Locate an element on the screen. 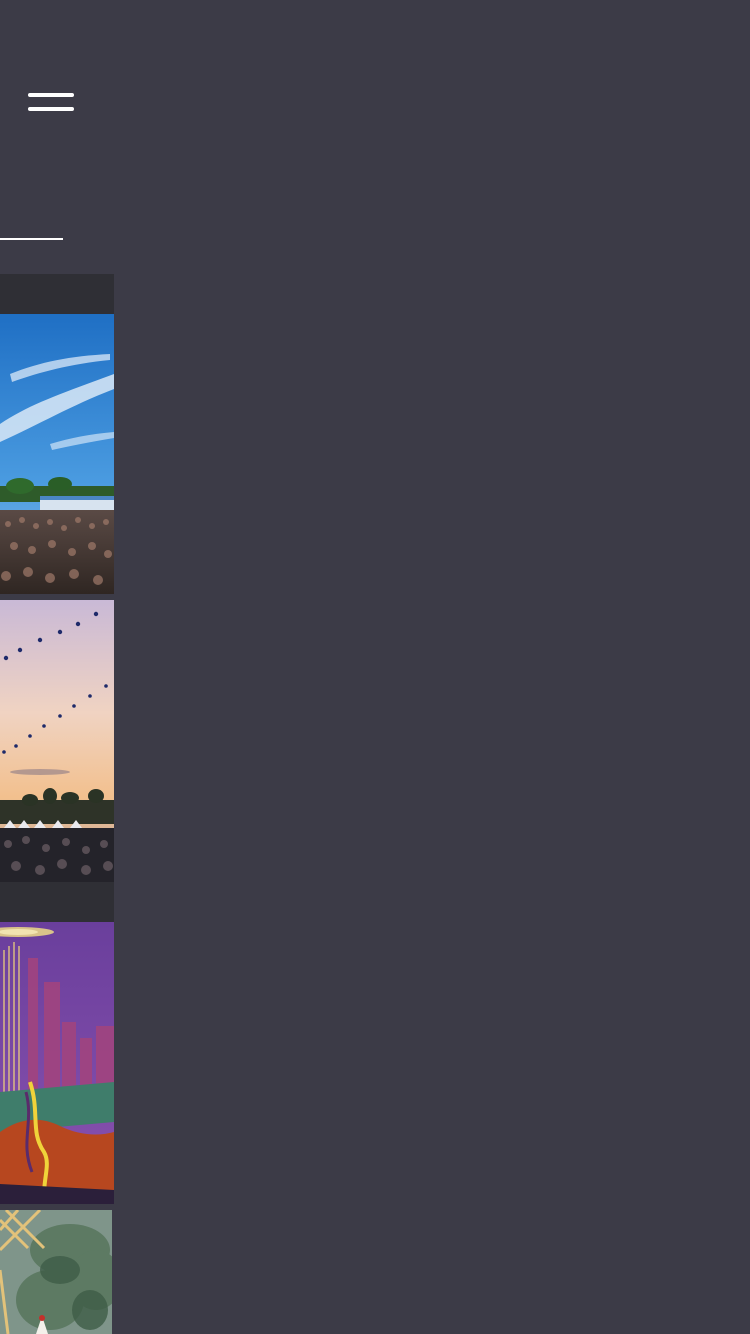 The image size is (750, 1334). gallery-tile-daytime is located at coordinates (57, 454).